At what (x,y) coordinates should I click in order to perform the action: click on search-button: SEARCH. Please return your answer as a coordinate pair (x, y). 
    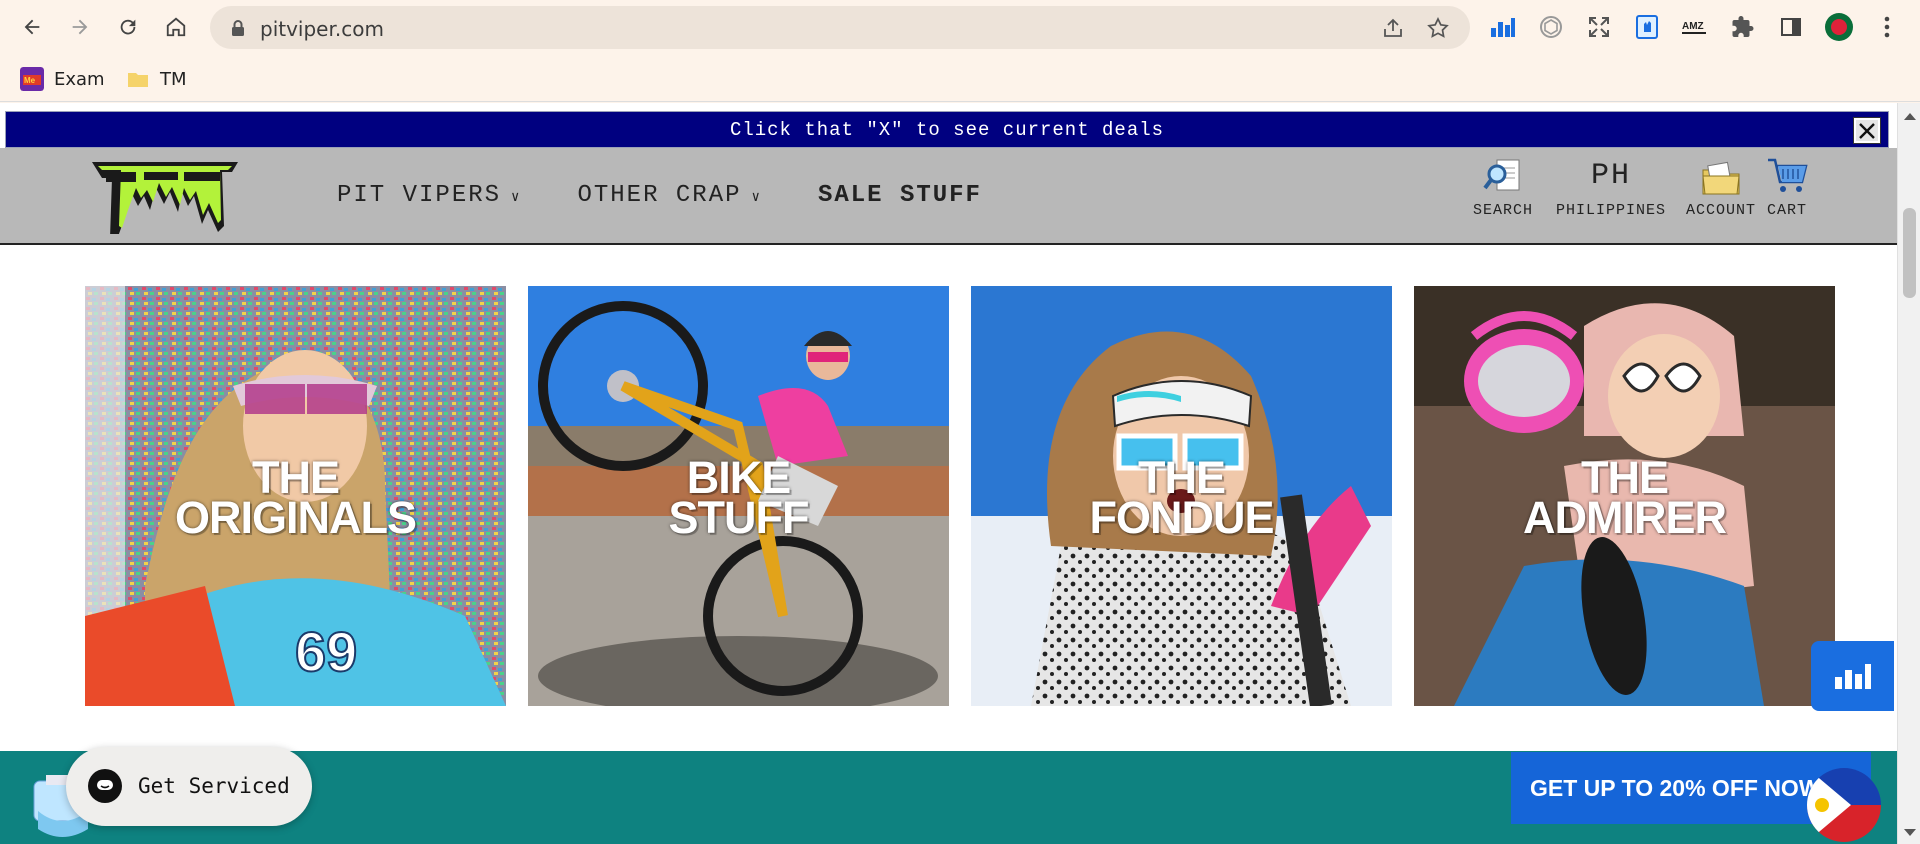
    Looking at the image, I should click on (1503, 187).